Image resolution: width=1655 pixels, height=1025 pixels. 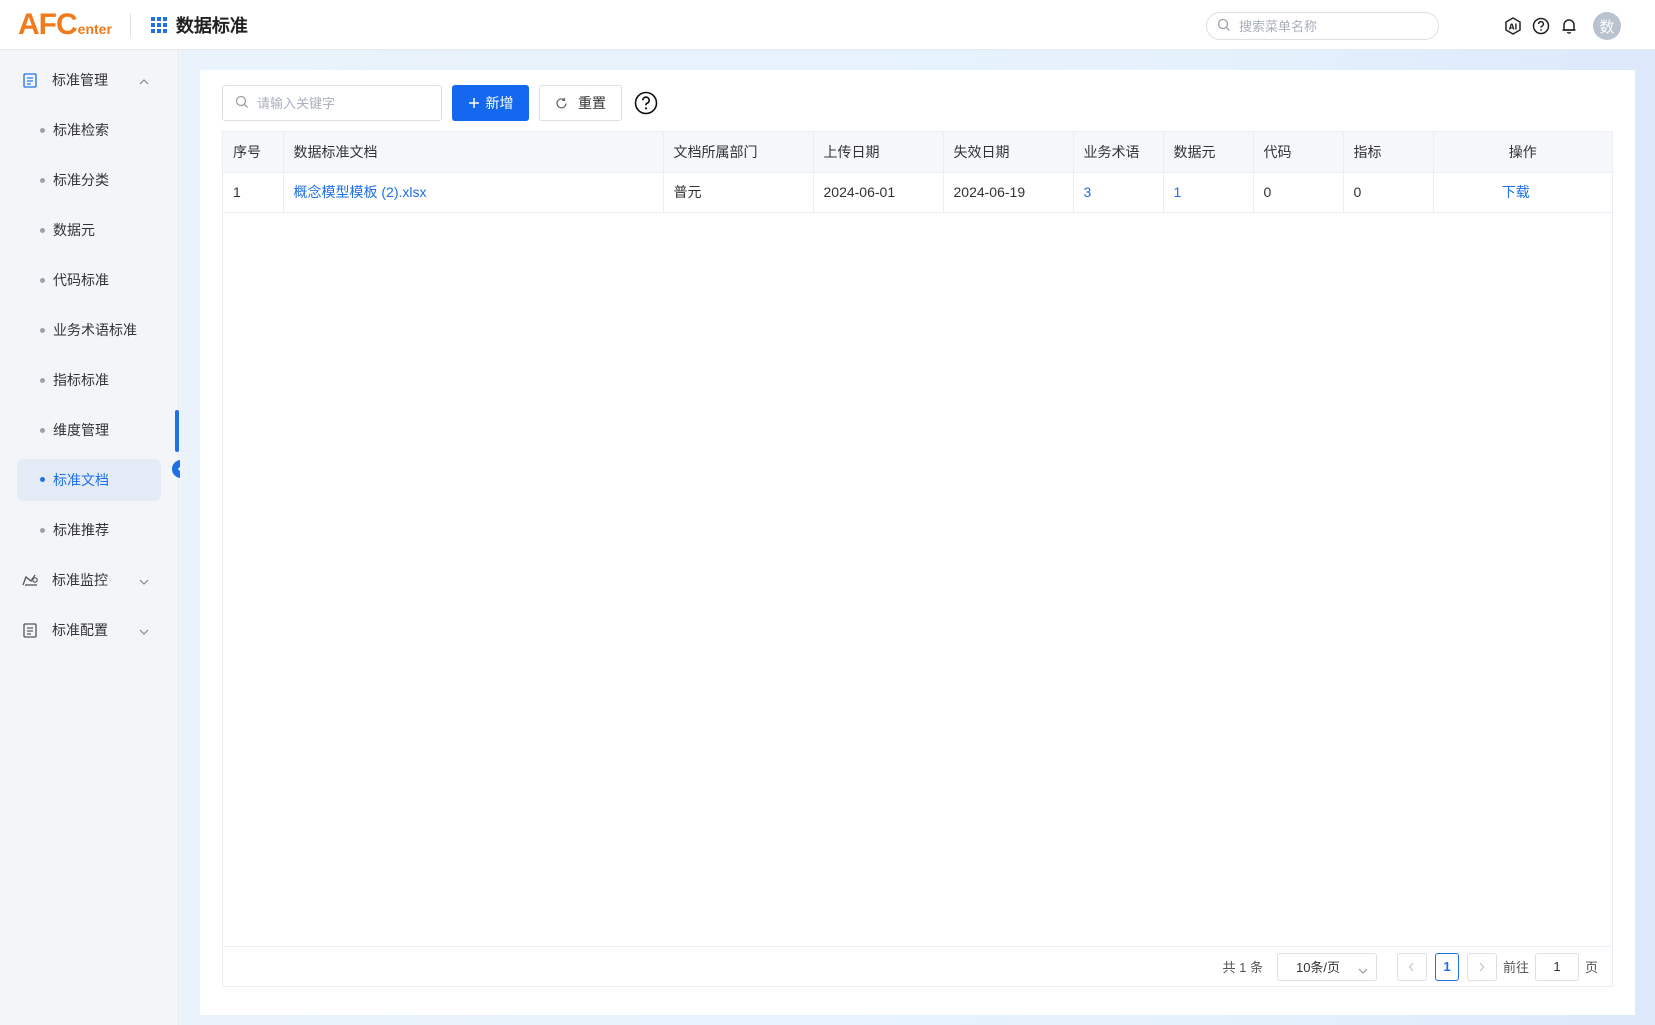 I want to click on chevron-left-icon, so click(x=1411, y=966).